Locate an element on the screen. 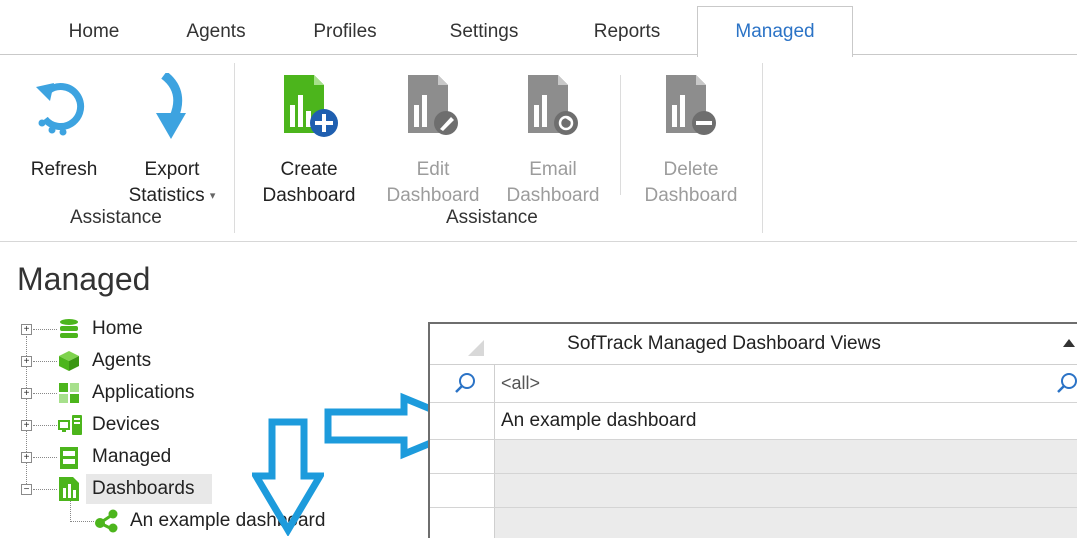  download-arrow-icon is located at coordinates (171, 106).